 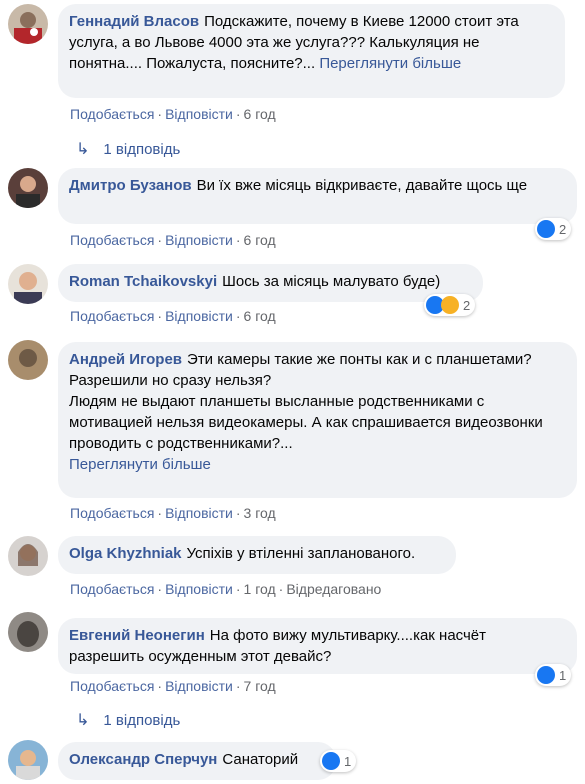 I want to click on comment-actions: Подобається · Відповісти · 7 год, so click(x=173, y=686).